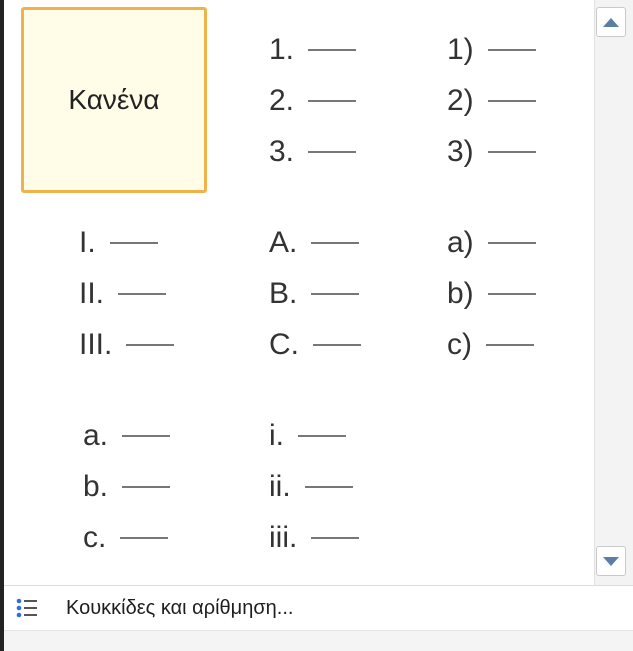 The height and width of the screenshot is (651, 633). What do you see at coordinates (313, 50) in the screenshot?
I see `list-line: 1.` at bounding box center [313, 50].